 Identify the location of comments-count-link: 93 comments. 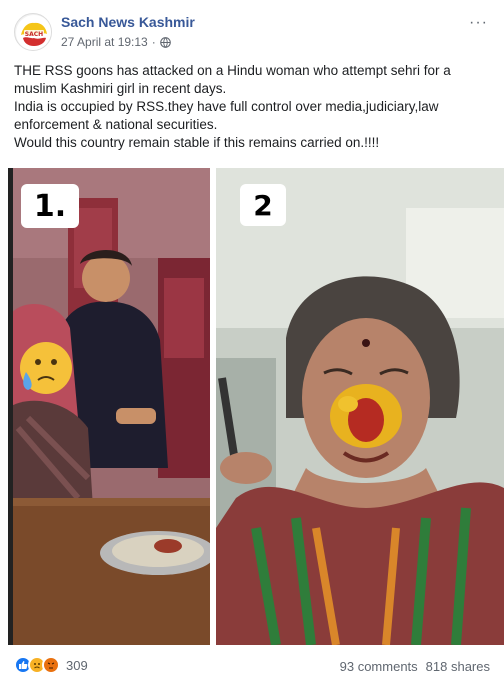
(379, 666).